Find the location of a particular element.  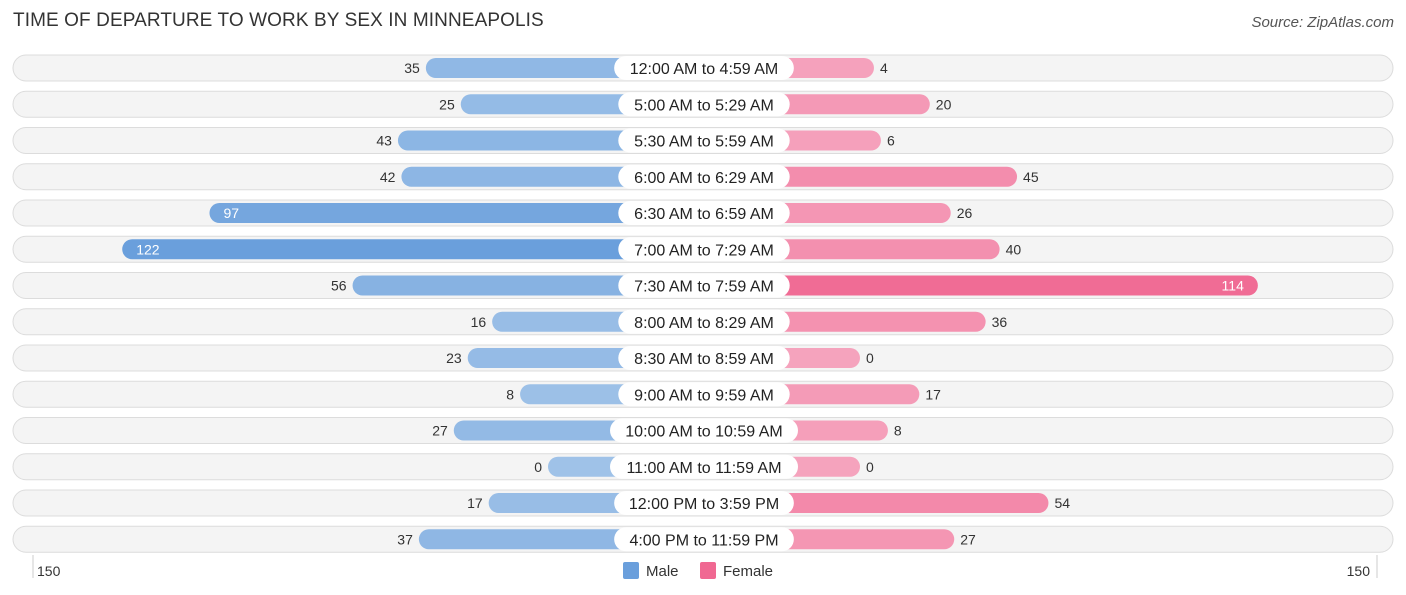

table-row: 23 0 8:30 AM to 8:59 AM is located at coordinates (703, 358).